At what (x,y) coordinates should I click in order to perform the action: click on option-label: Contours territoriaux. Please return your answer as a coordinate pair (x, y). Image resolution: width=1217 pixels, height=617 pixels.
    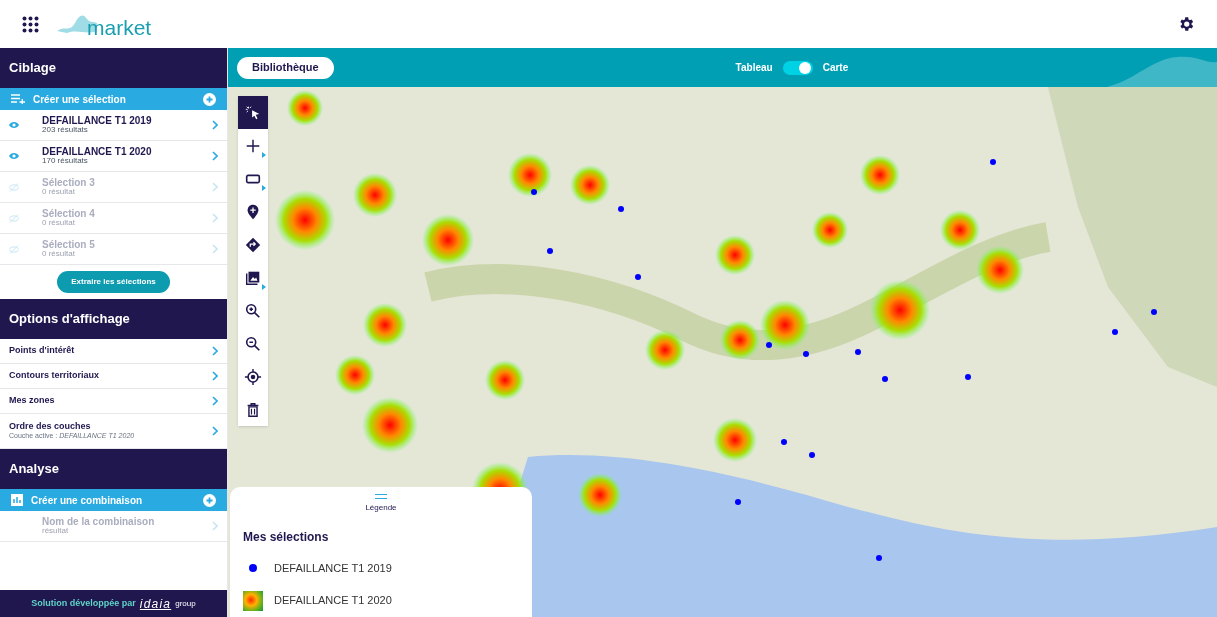
    Looking at the image, I should click on (54, 376).